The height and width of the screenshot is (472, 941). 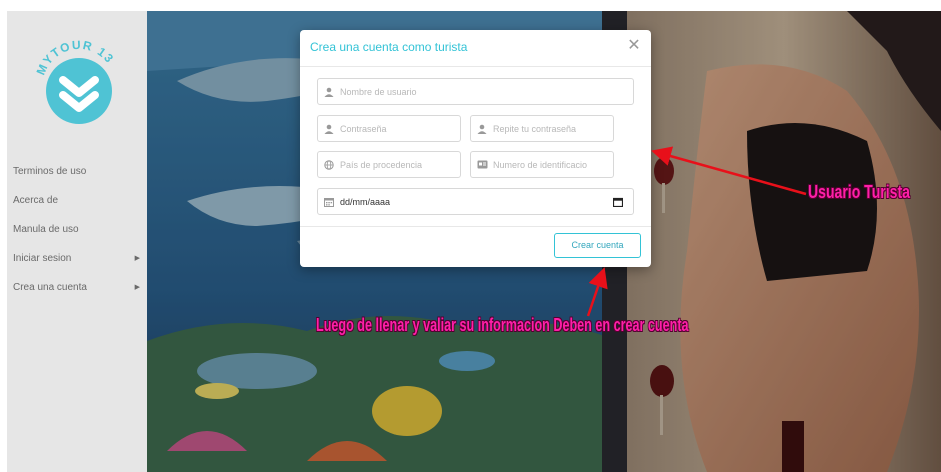 I want to click on arrow-to-create-button, so click(x=597, y=292).